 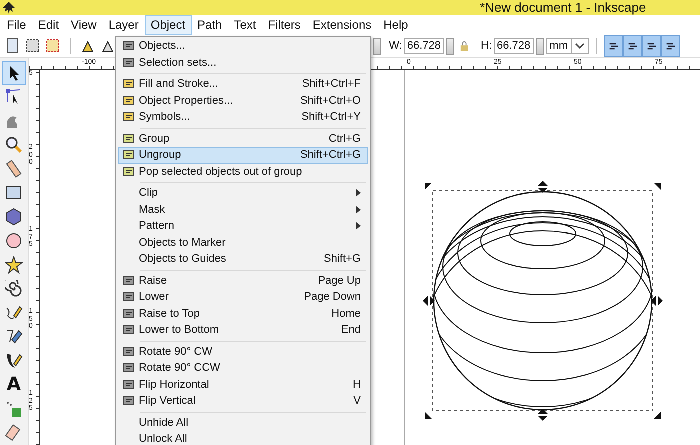 I want to click on document-icon, so click(x=13, y=46).